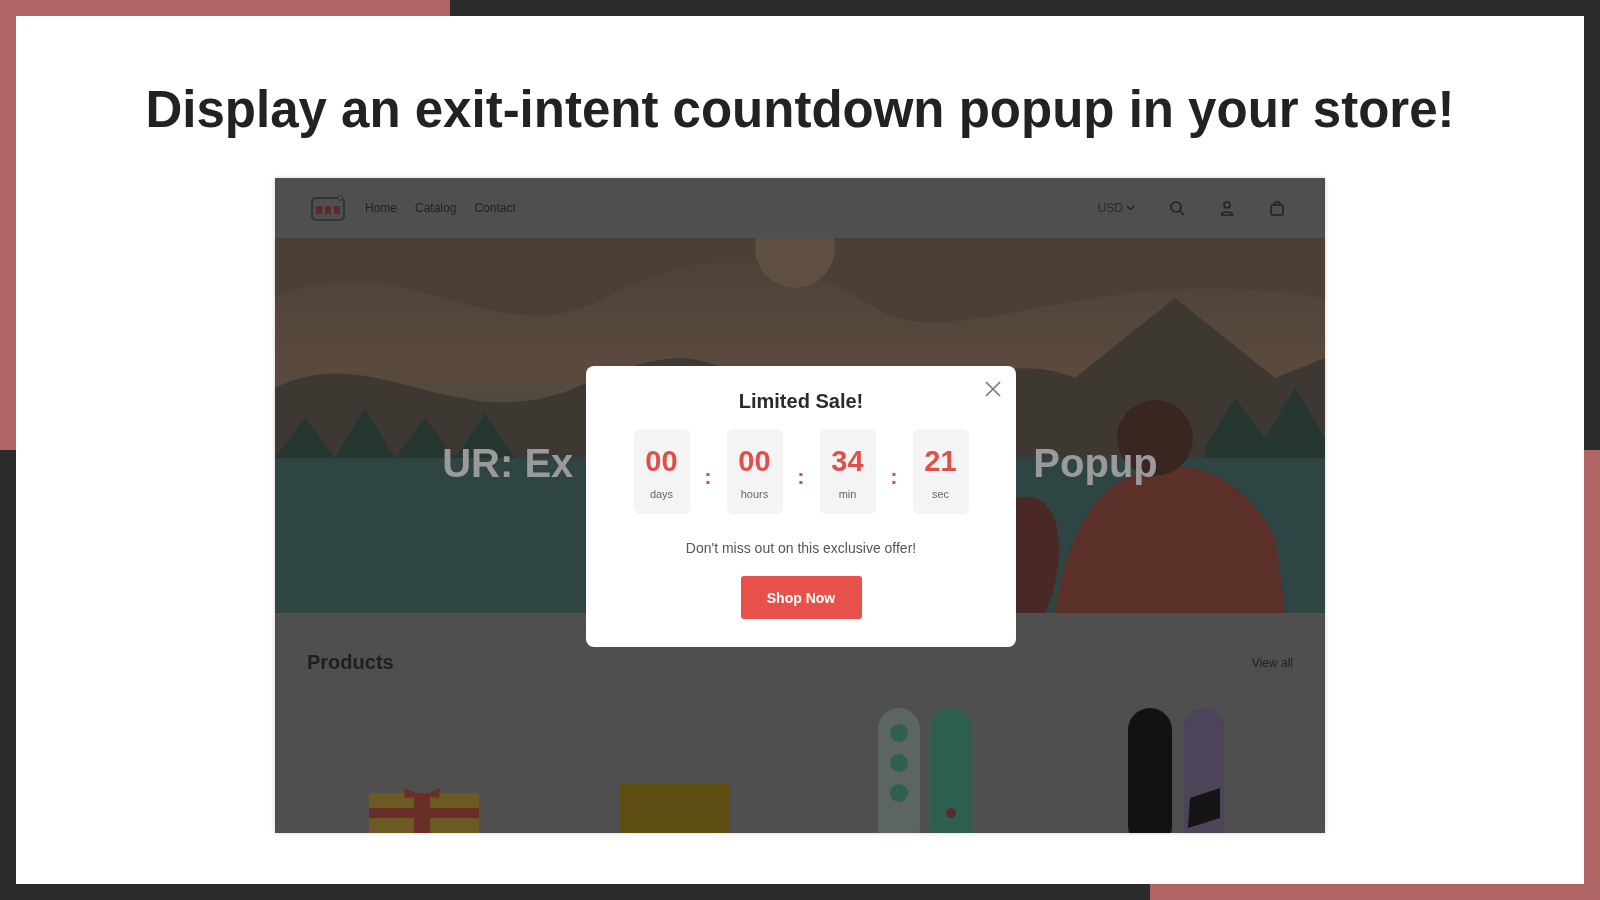 This screenshot has height=900, width=1600. Describe the element at coordinates (1095, 464) in the screenshot. I see `hero-title-fragment: Popup` at that location.